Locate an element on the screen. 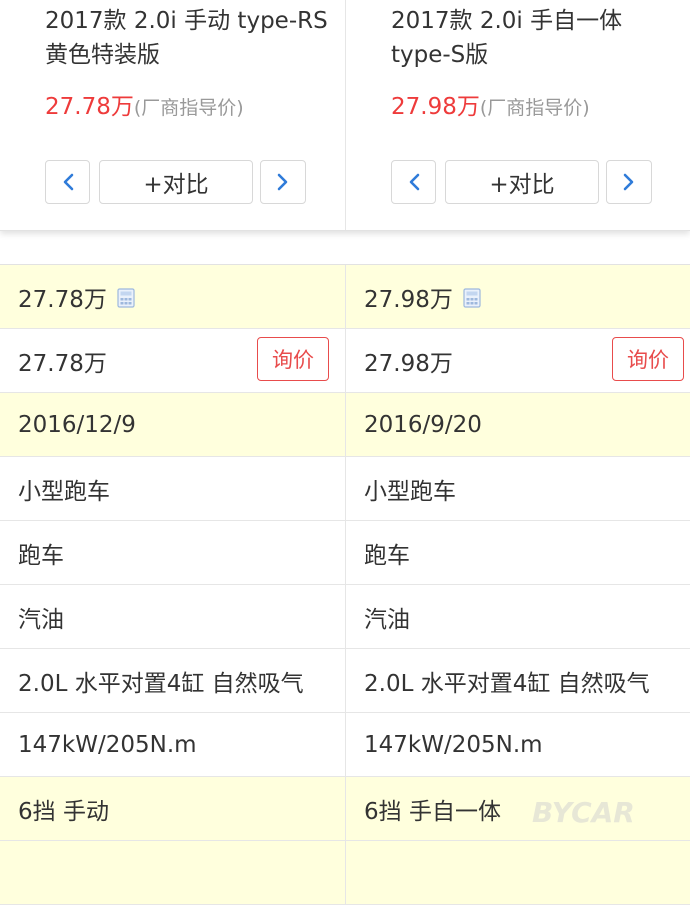 The height and width of the screenshot is (905, 690). price-value: 27.78万 is located at coordinates (89, 107).